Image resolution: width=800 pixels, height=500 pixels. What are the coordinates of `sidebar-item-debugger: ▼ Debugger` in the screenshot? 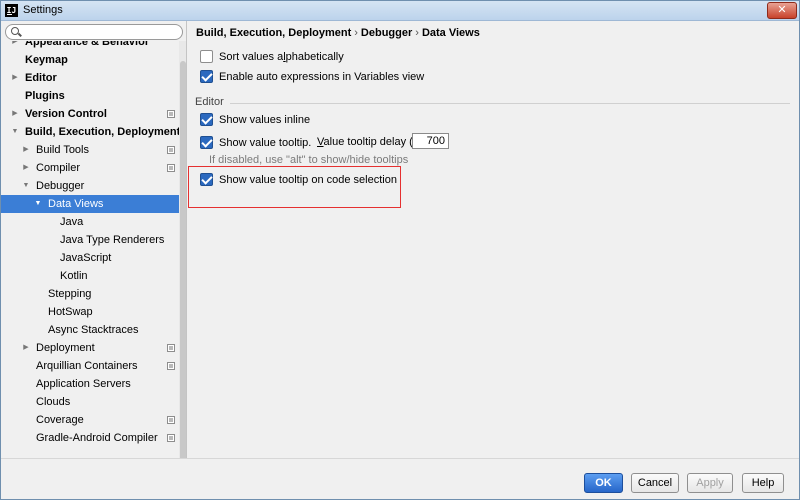 It's located at (90, 186).